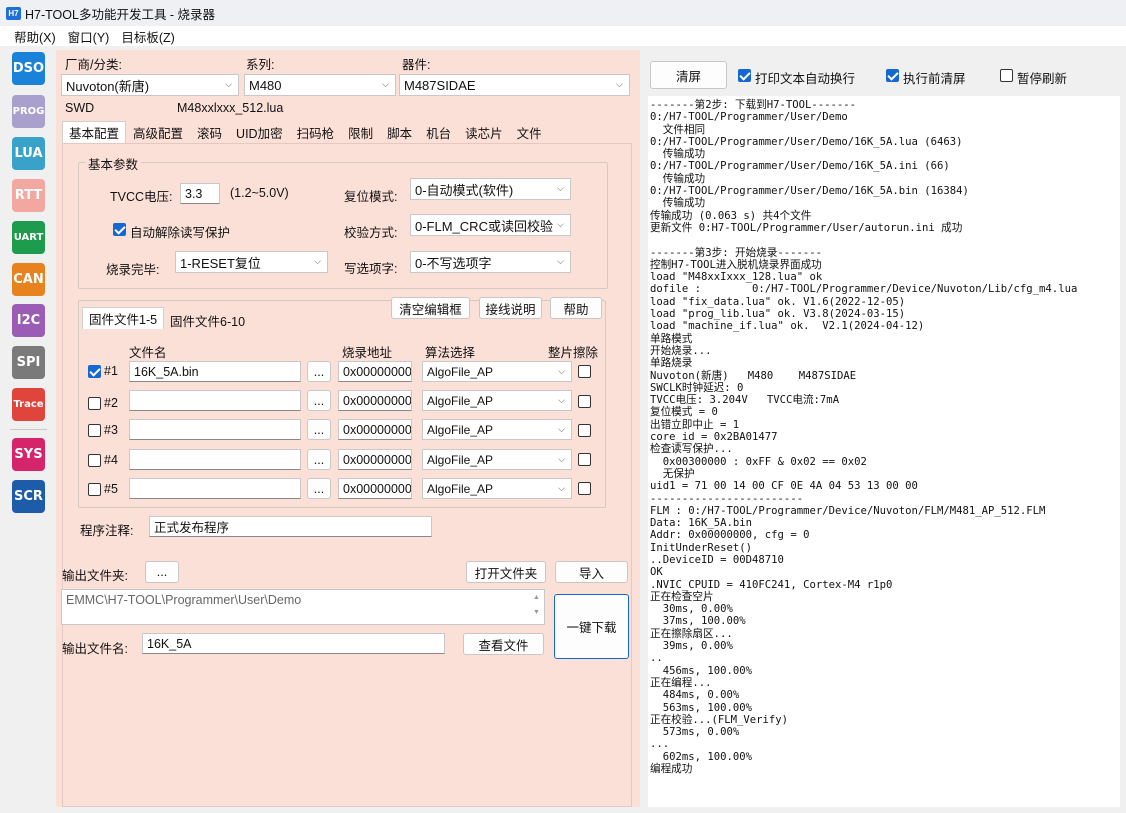 The height and width of the screenshot is (813, 1126). I want to click on file-row-5-algo-select: AlgoFile_AP ⌵, so click(497, 488).